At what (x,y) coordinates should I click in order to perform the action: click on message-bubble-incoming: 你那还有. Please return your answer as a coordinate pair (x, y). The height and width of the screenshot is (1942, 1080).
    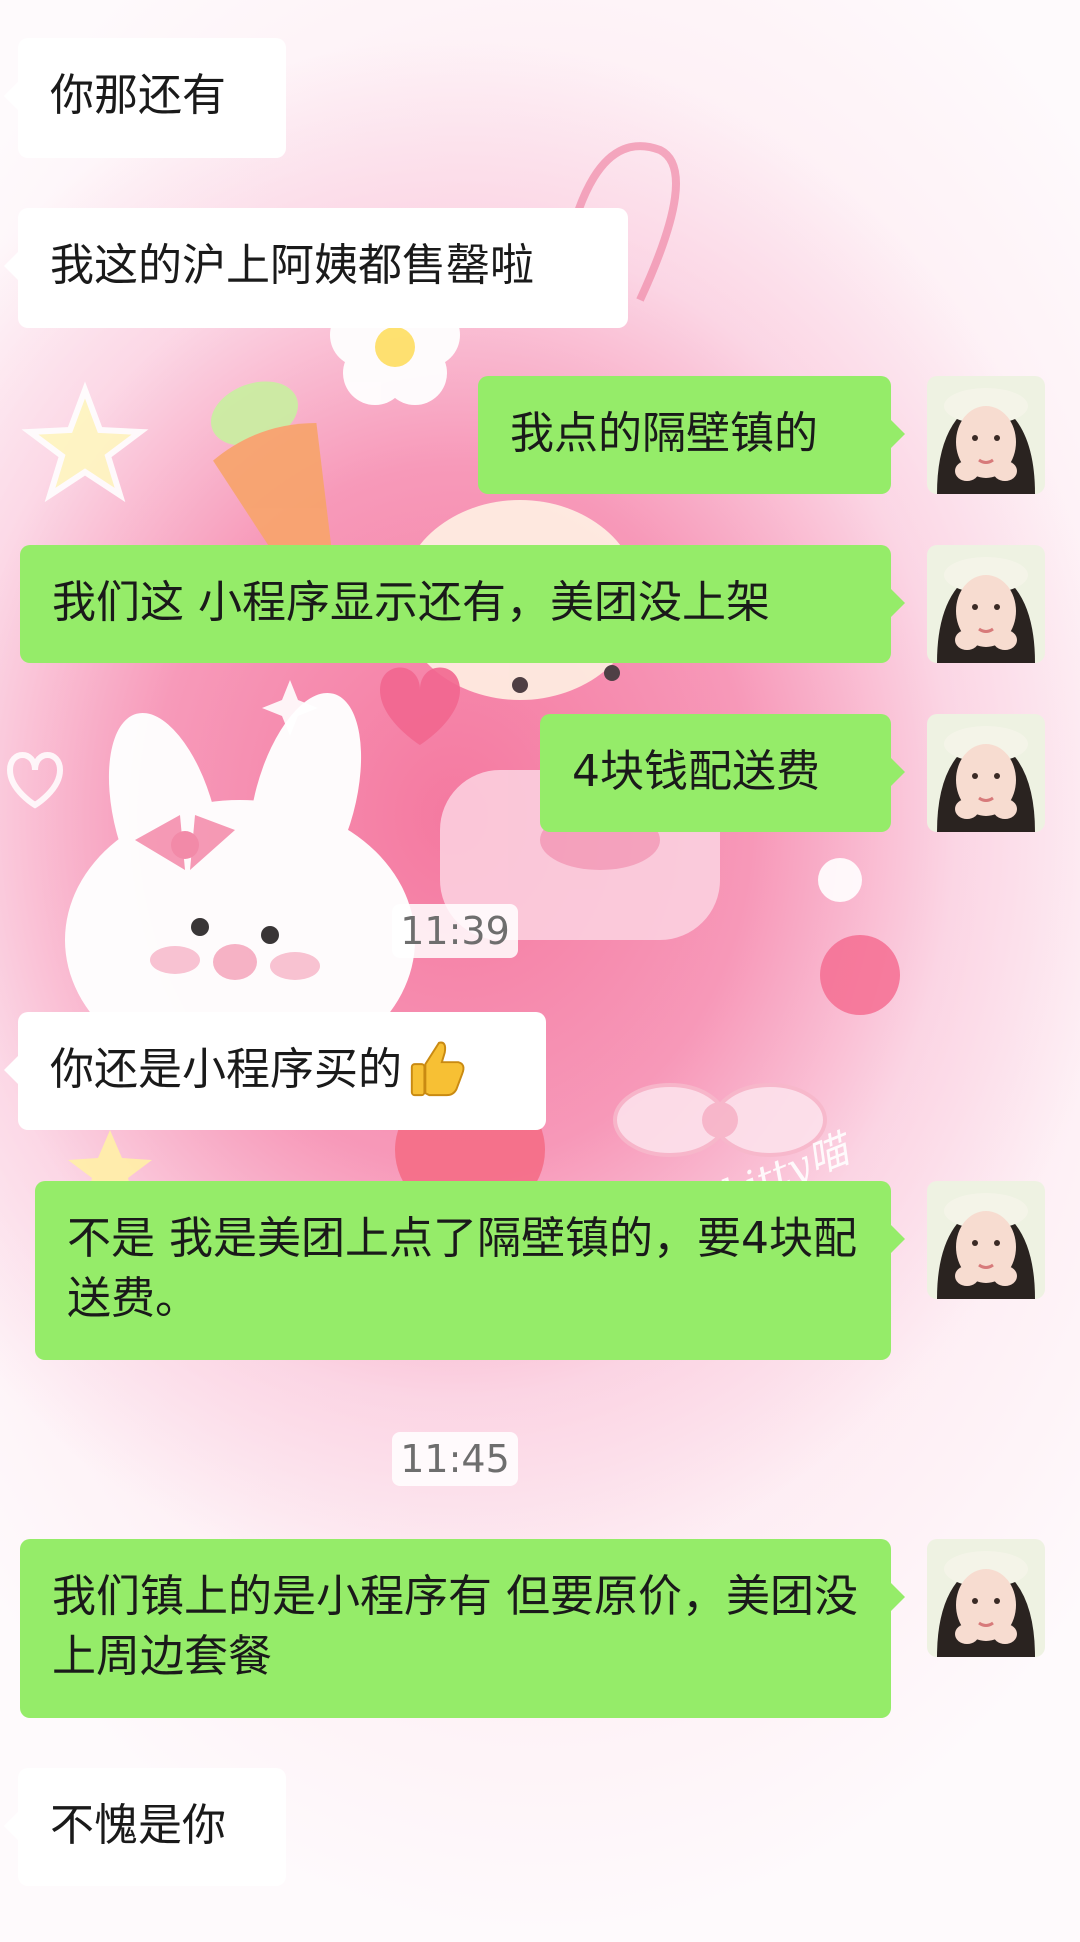
    Looking at the image, I should click on (145, 98).